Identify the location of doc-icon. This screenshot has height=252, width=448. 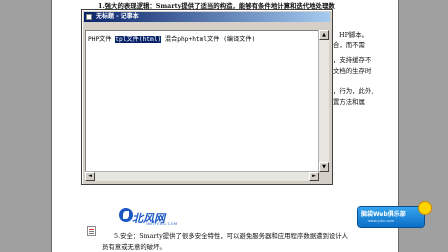
(91, 231).